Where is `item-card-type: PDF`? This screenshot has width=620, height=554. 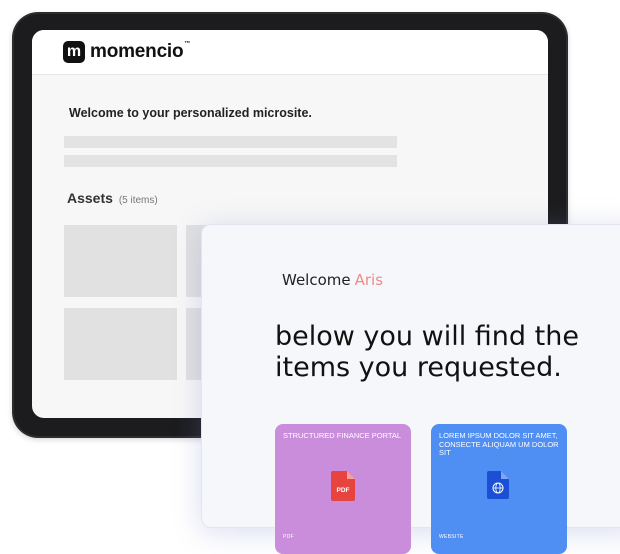 item-card-type: PDF is located at coordinates (288, 537).